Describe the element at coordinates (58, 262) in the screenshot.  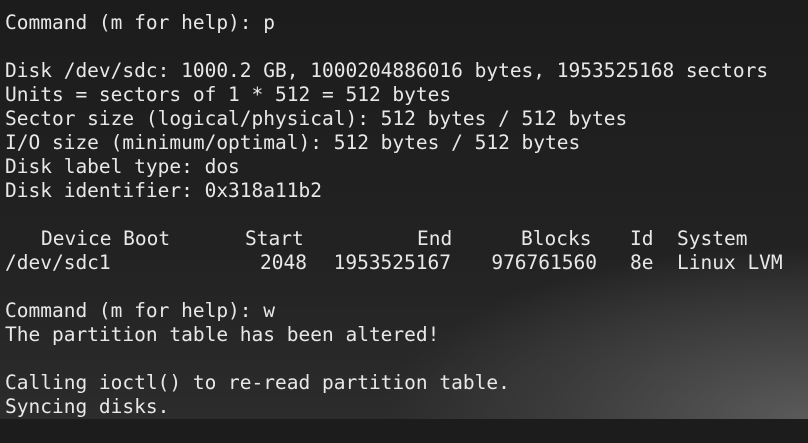
I see `cell-device: /dev/sdc1` at that location.